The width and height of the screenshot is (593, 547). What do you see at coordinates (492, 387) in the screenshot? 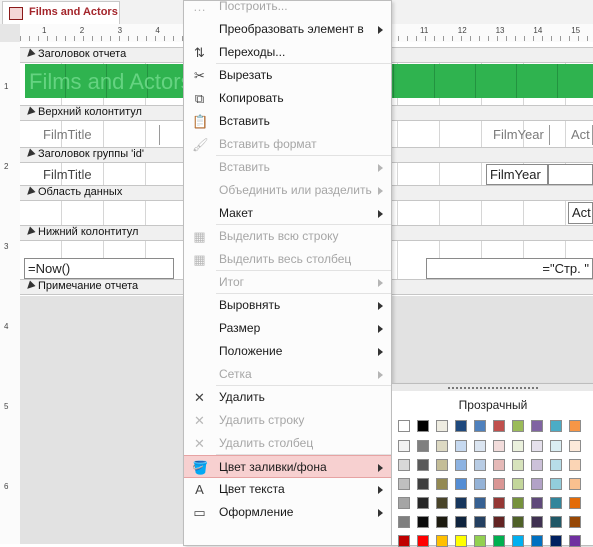
I see `palette-drag-handle` at bounding box center [492, 387].